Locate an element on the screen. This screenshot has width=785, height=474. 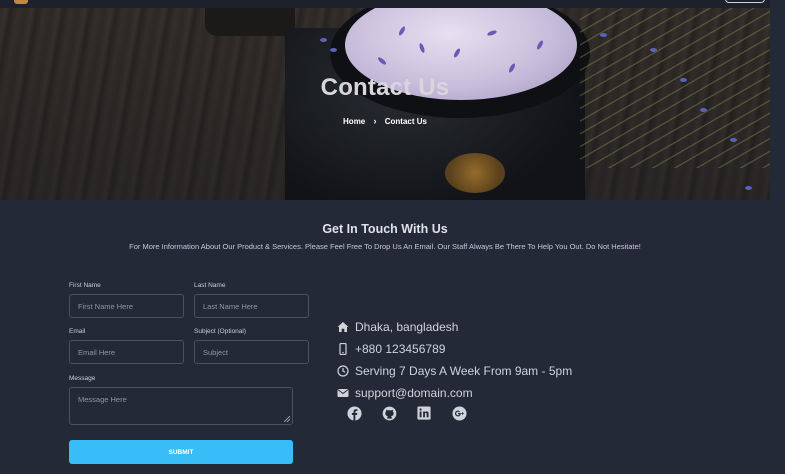
email-input: Email Here is located at coordinates (126, 352).